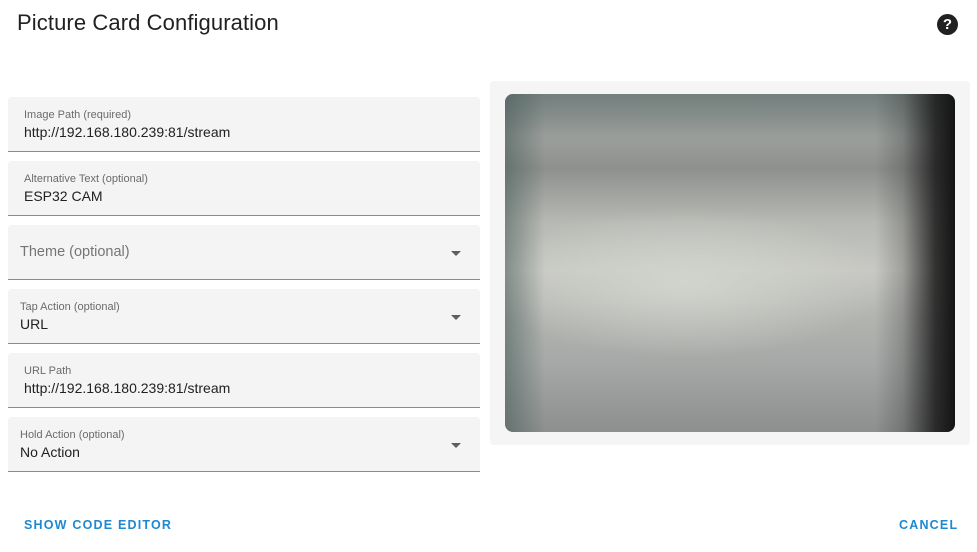 This screenshot has height=552, width=977. Describe the element at coordinates (63, 196) in the screenshot. I see `alternative-text-value: ESP32 CAM` at that location.